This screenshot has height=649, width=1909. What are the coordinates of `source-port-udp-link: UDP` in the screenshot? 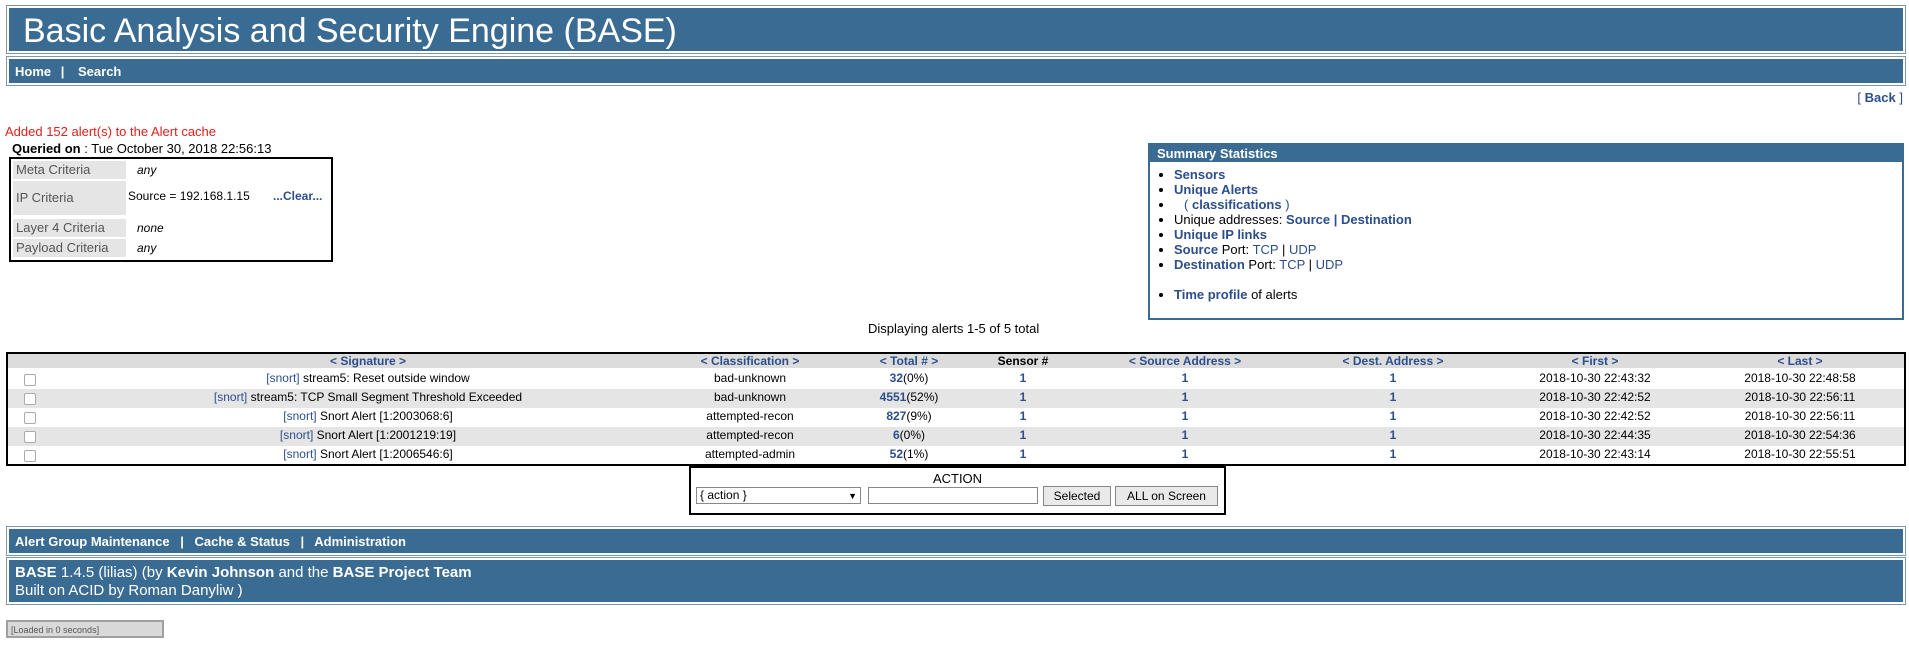 It's located at (1302, 249).